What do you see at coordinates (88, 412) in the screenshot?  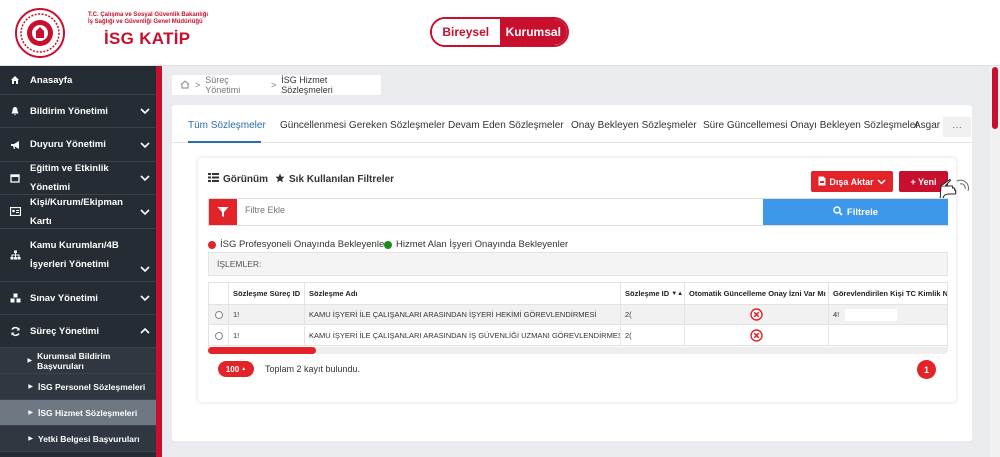 I see `sidebar-subitem-label: İSG Hizmet Sözleşmeleri` at bounding box center [88, 412].